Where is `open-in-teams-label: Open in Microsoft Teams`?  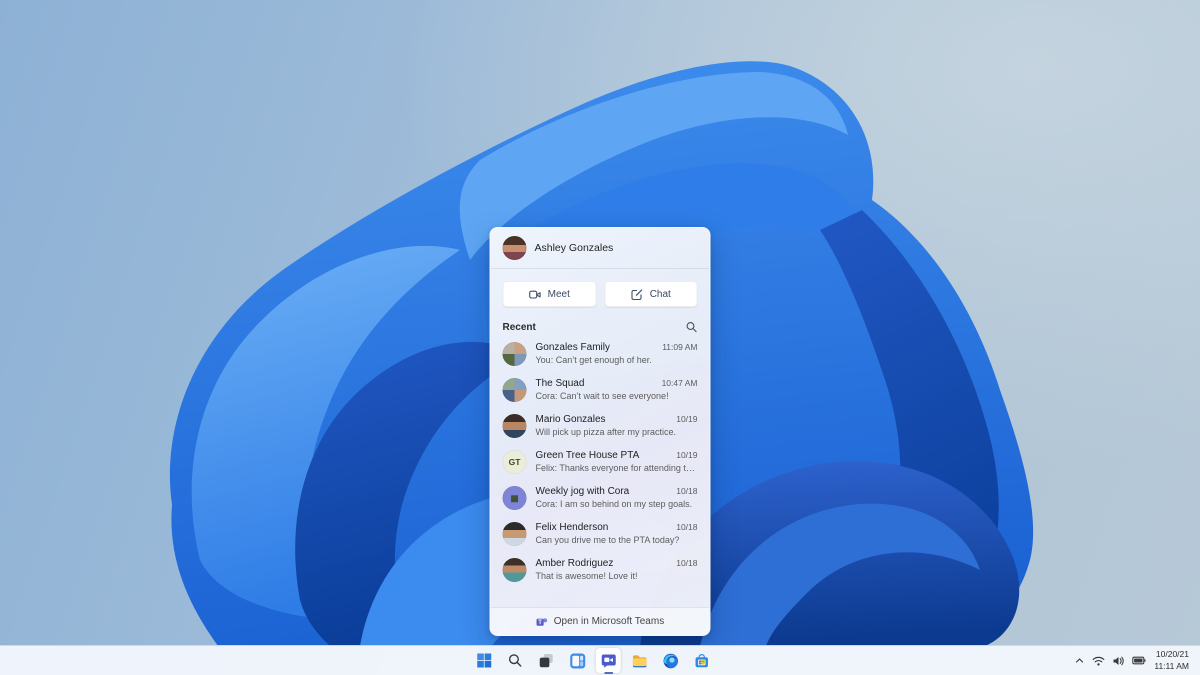 open-in-teams-label: Open in Microsoft Teams is located at coordinates (609, 621).